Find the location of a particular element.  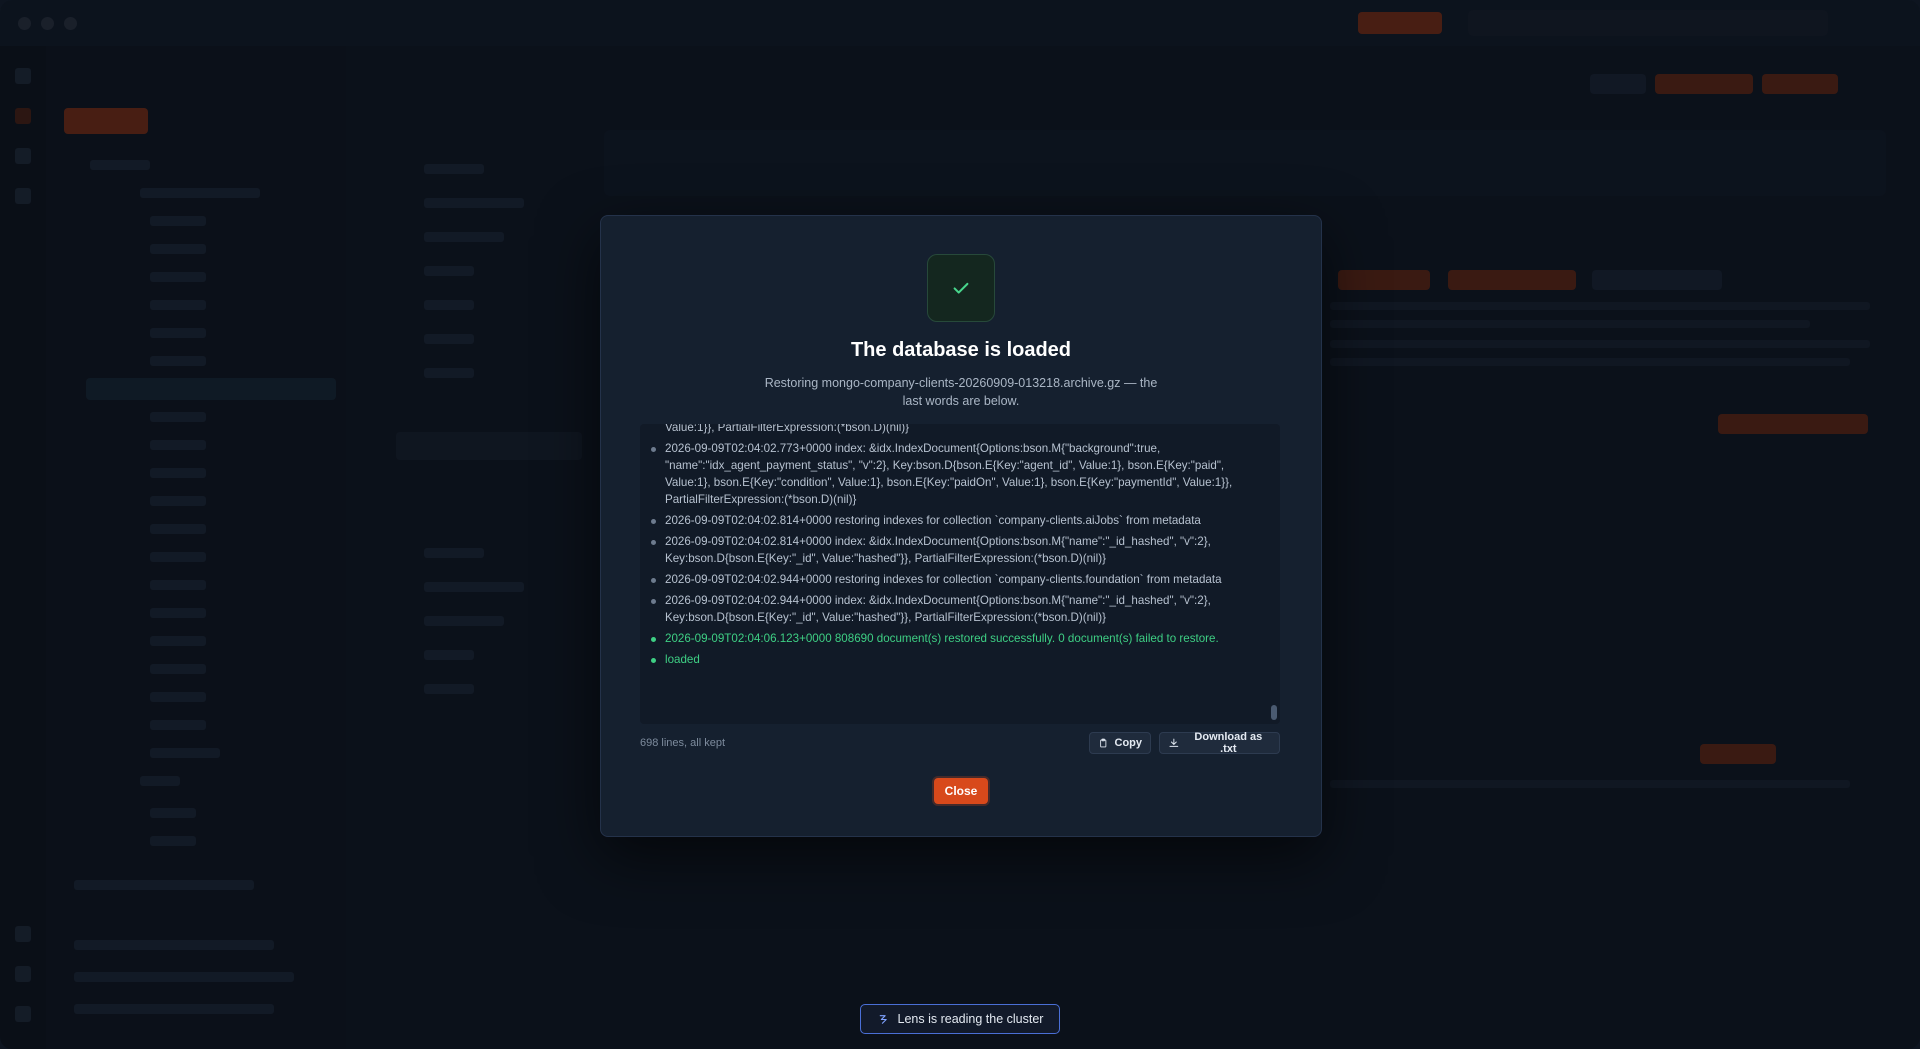

log-scrollbar is located at coordinates (1274, 574).